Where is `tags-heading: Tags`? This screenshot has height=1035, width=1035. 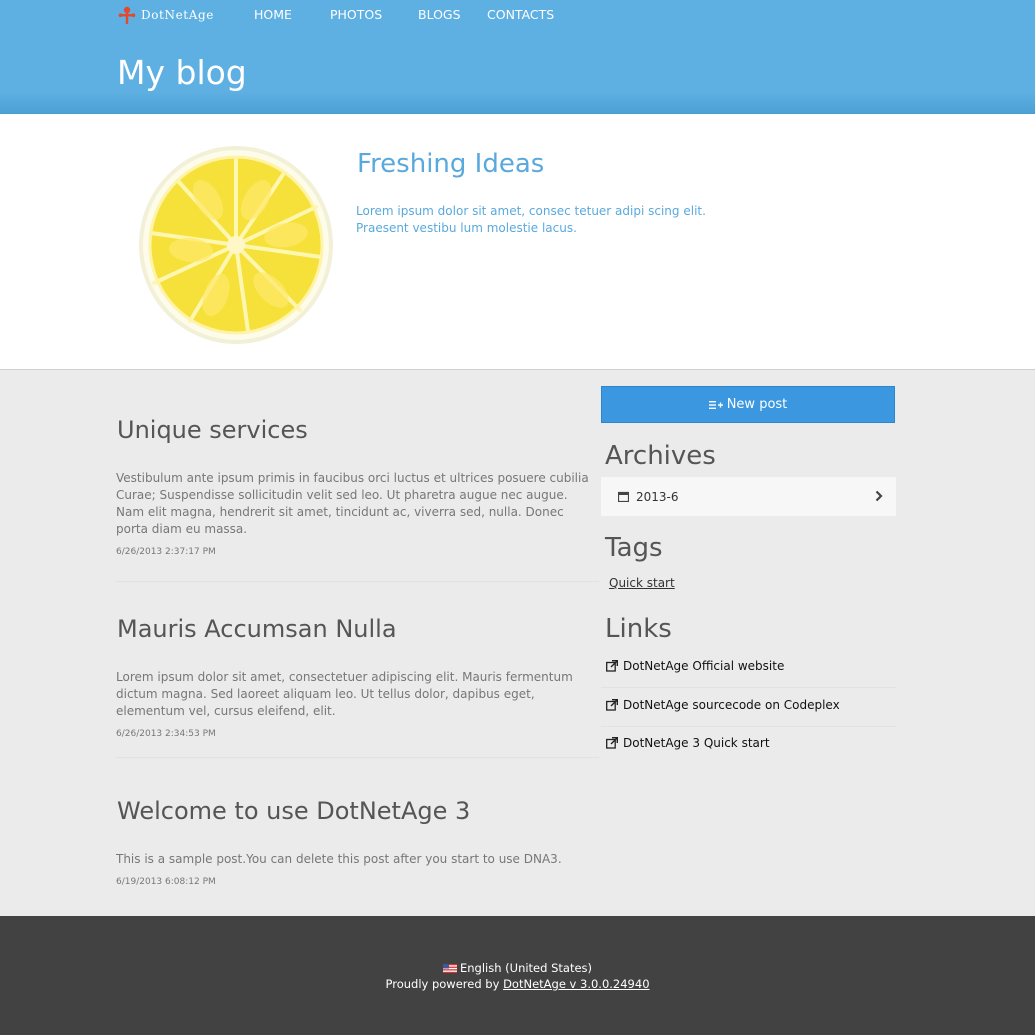
tags-heading: Tags is located at coordinates (634, 548).